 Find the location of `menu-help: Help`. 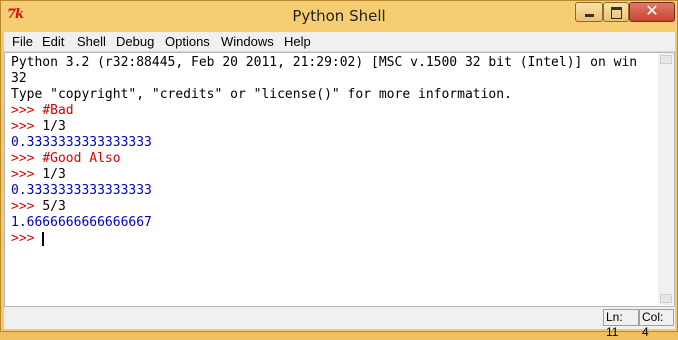

menu-help: Help is located at coordinates (297, 41).